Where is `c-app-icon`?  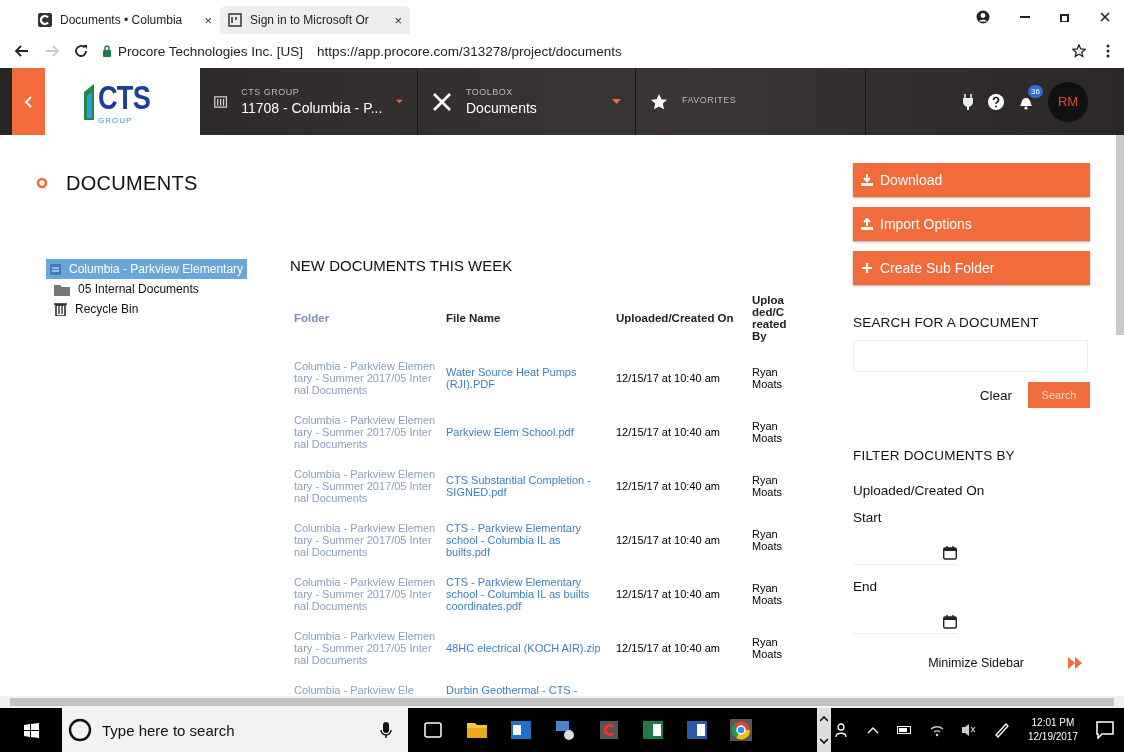 c-app-icon is located at coordinates (609, 730).